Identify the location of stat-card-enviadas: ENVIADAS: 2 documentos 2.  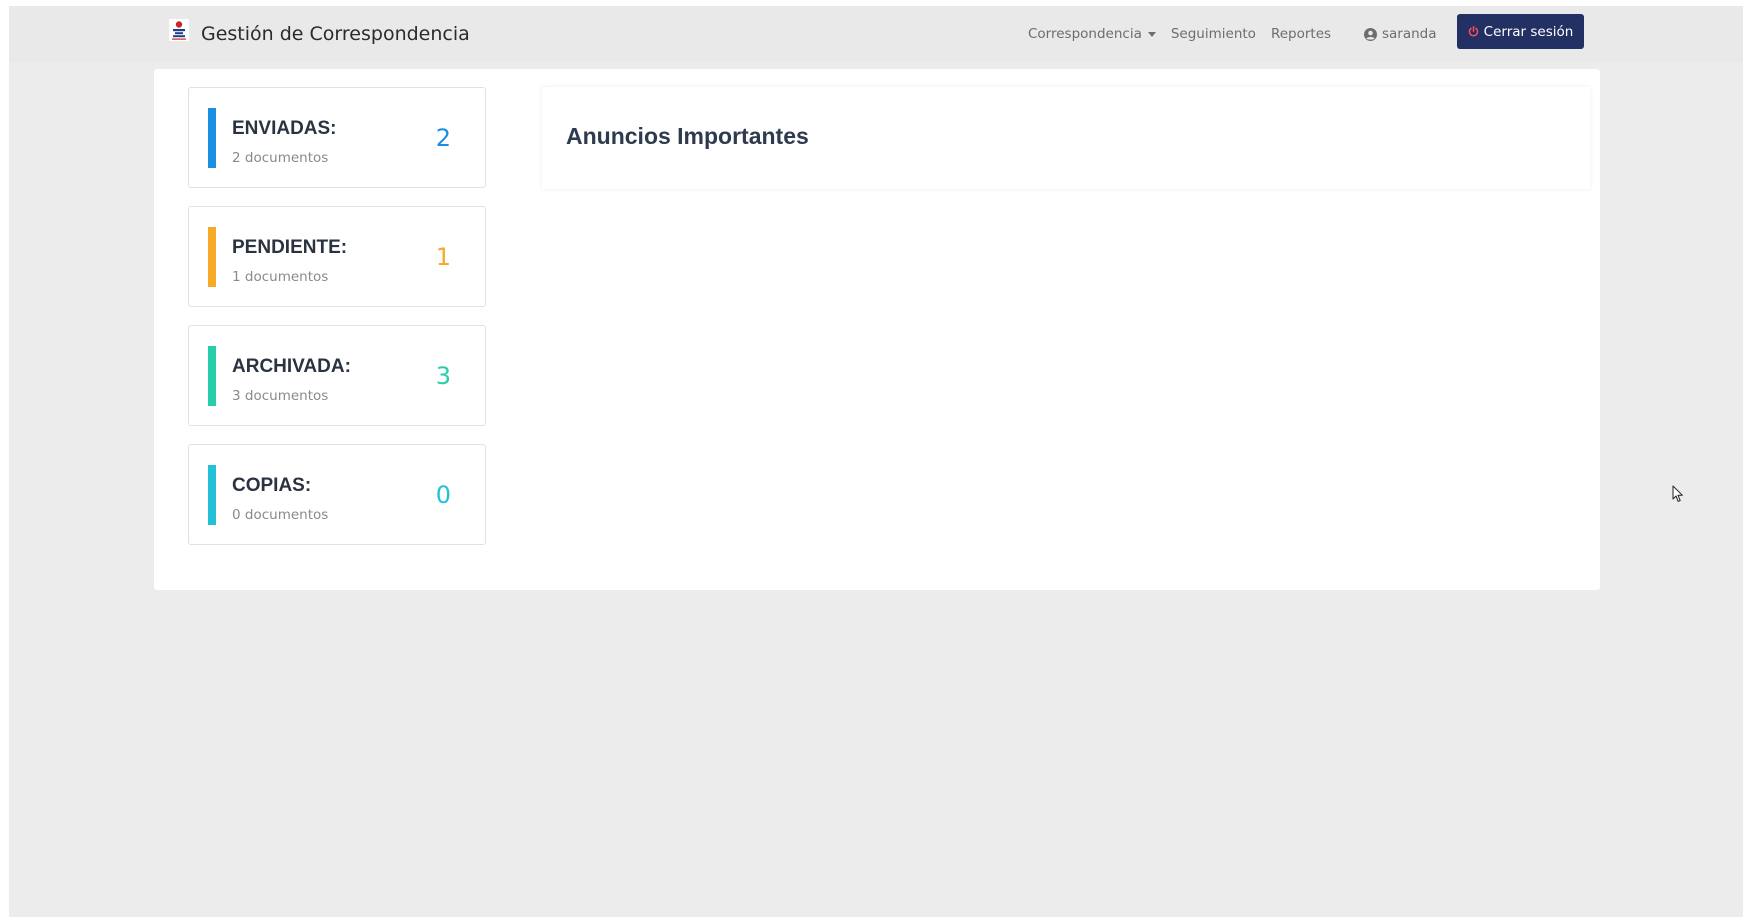
(337, 137).